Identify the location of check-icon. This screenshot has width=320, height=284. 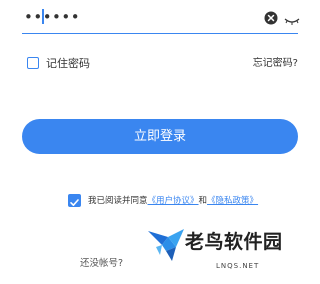
(74, 202).